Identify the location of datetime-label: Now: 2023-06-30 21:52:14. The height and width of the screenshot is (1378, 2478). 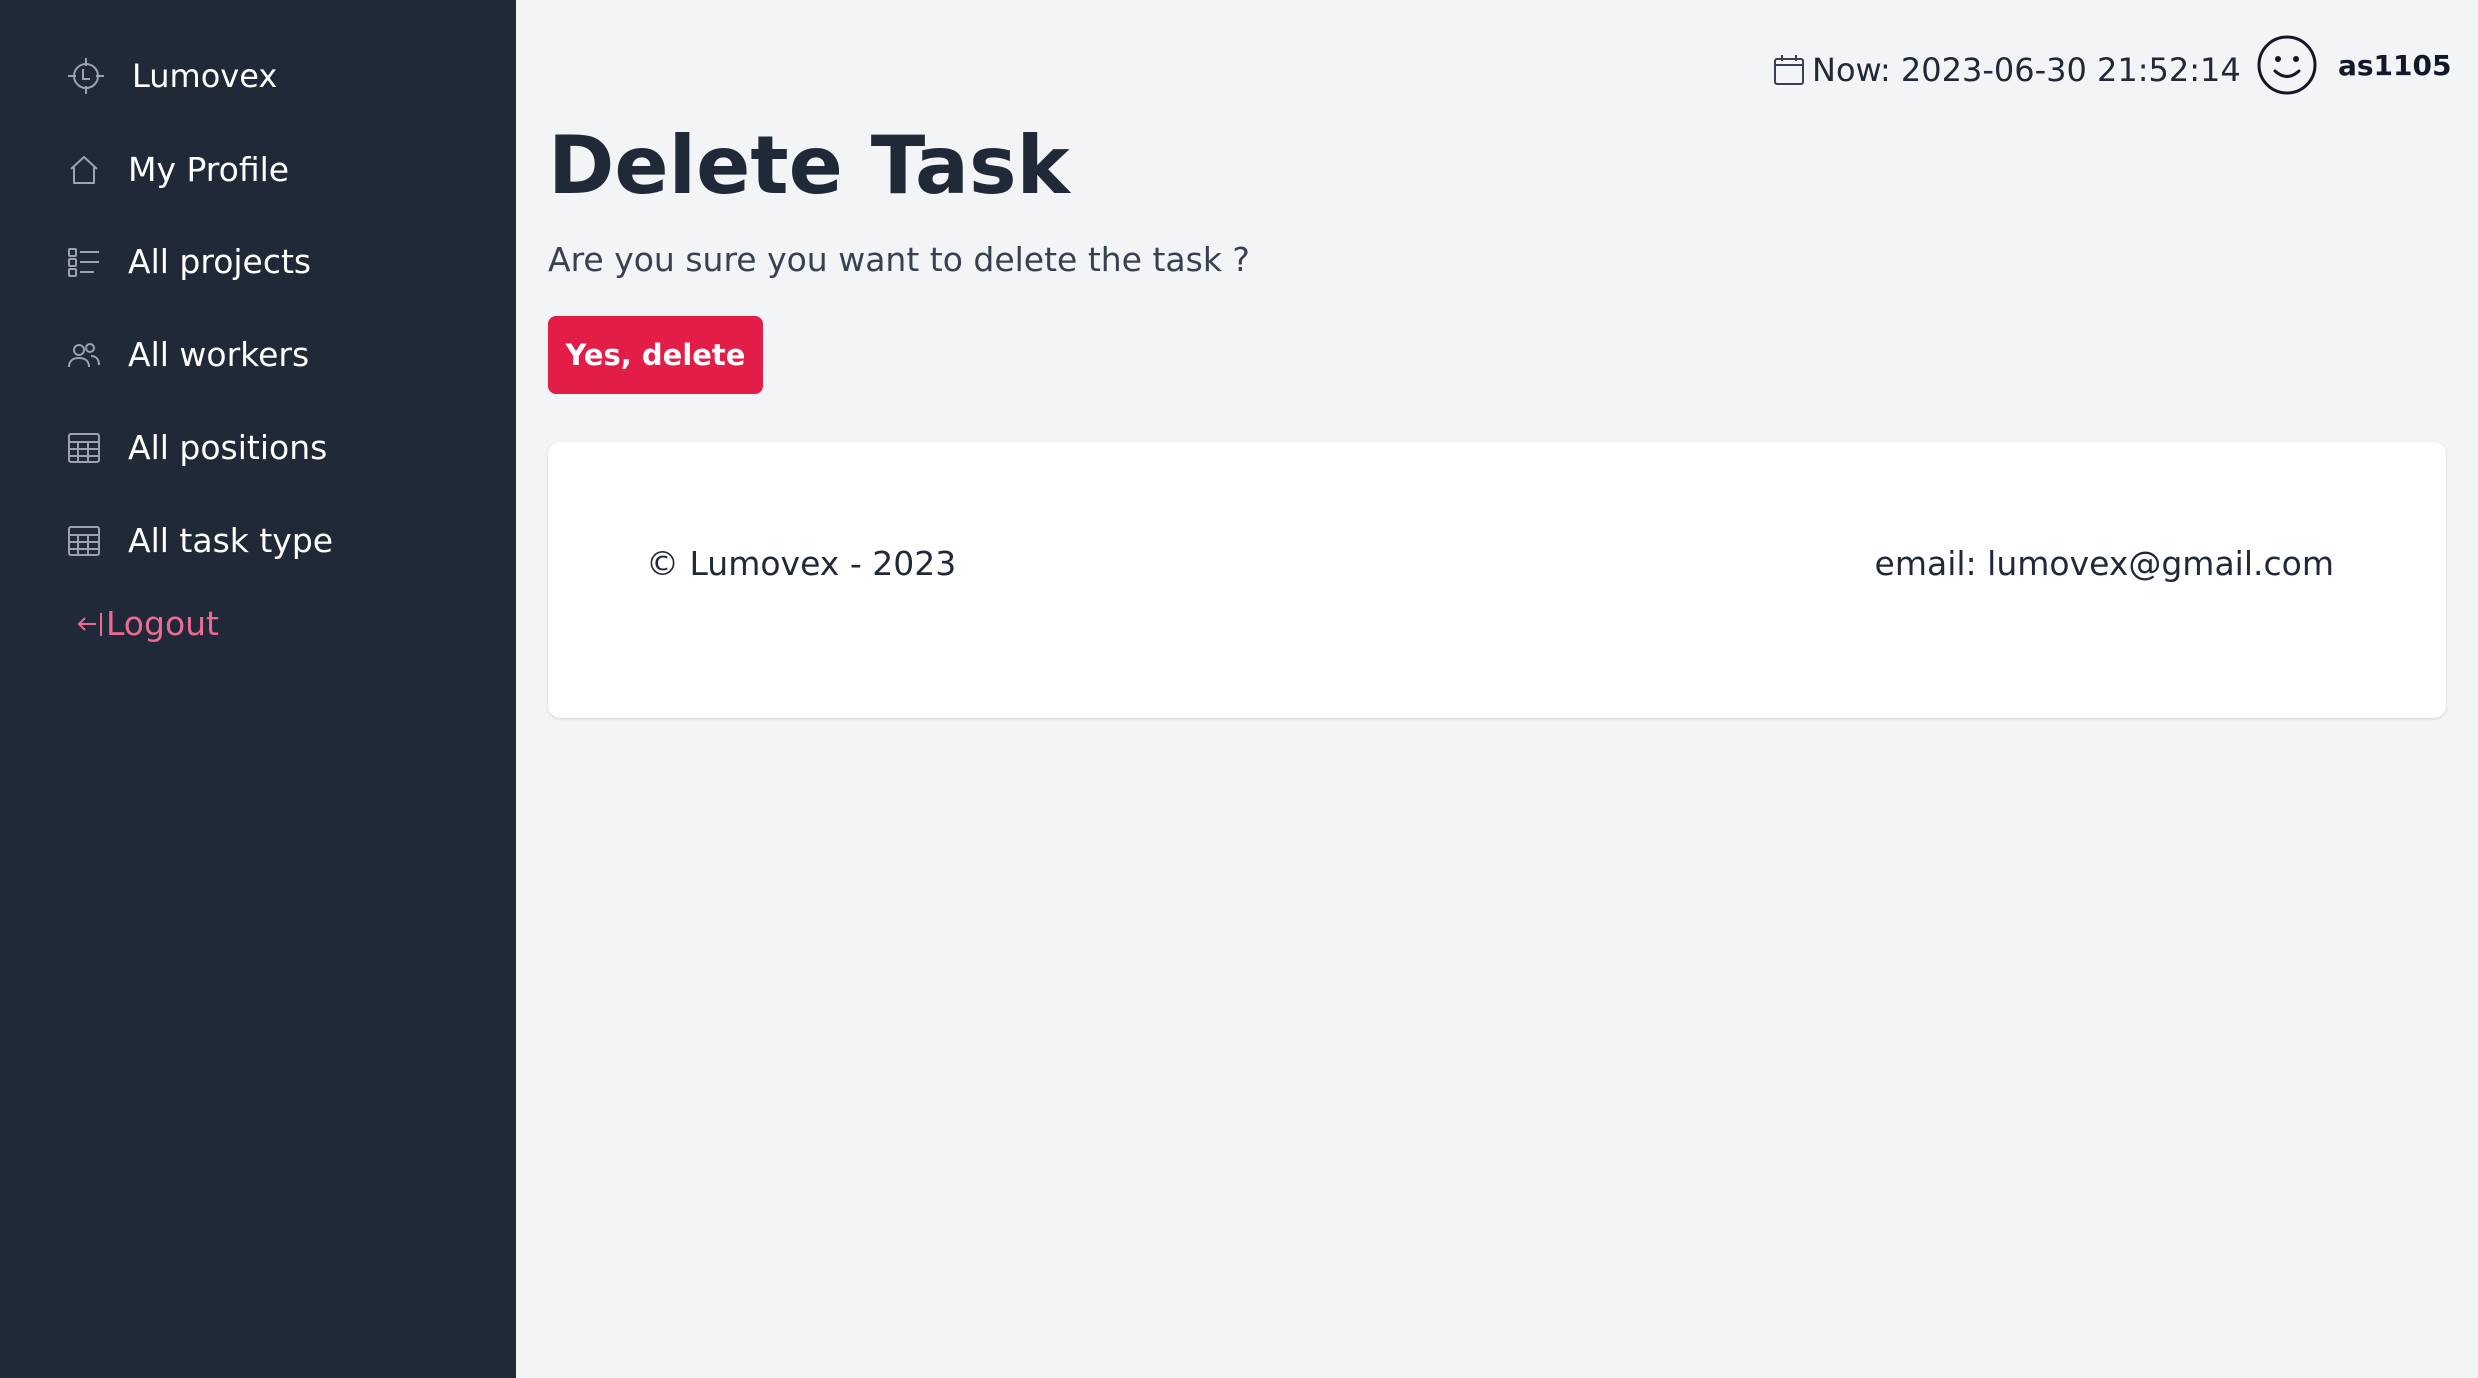
(2026, 70).